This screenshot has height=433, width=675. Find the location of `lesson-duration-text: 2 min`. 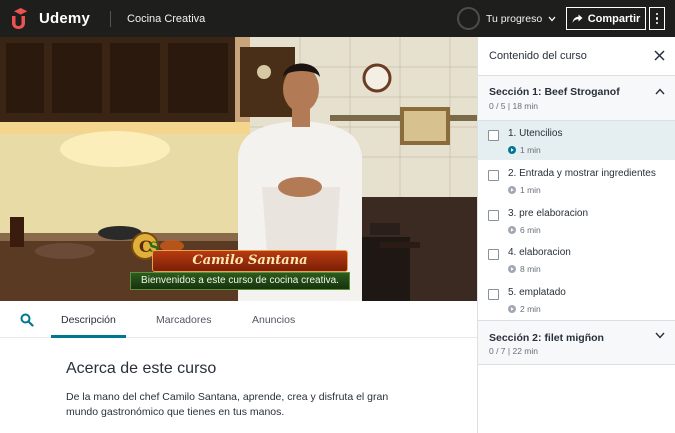

lesson-duration-text: 2 min is located at coordinates (530, 309).